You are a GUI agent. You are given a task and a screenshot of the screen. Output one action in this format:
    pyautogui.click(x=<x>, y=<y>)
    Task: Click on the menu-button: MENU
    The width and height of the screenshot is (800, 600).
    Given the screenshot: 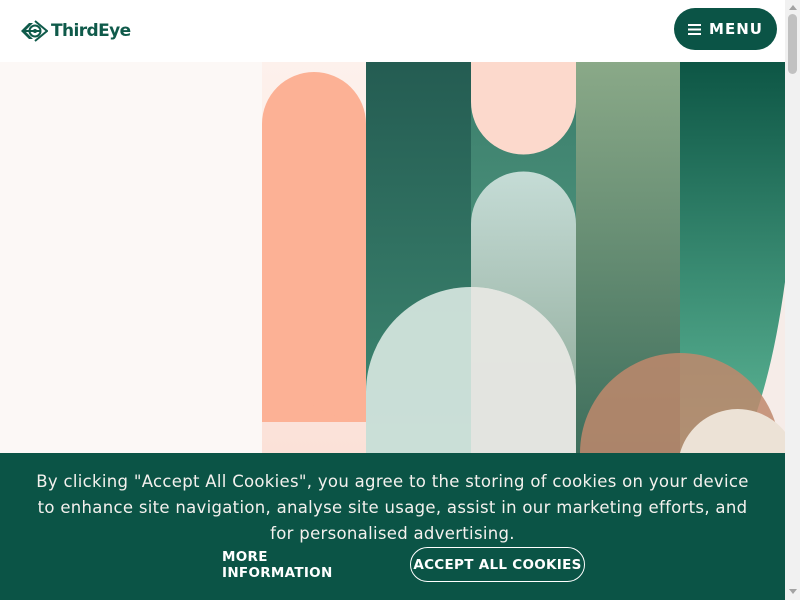 What is the action you would take?
    pyautogui.click(x=725, y=29)
    